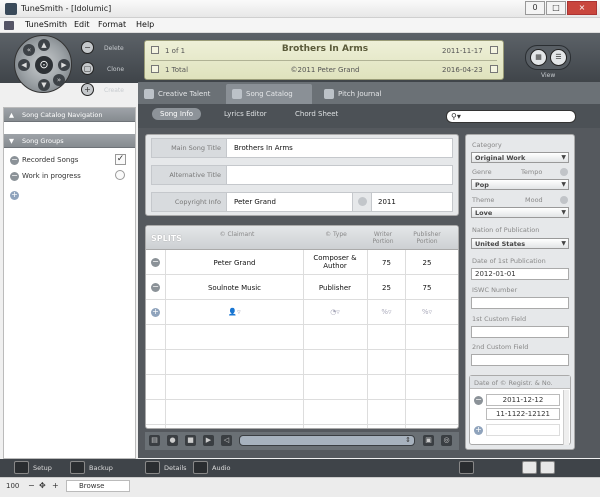 This screenshot has height=497, width=600. Describe the element at coordinates (582, 8) in the screenshot. I see `close-button: ×` at that location.